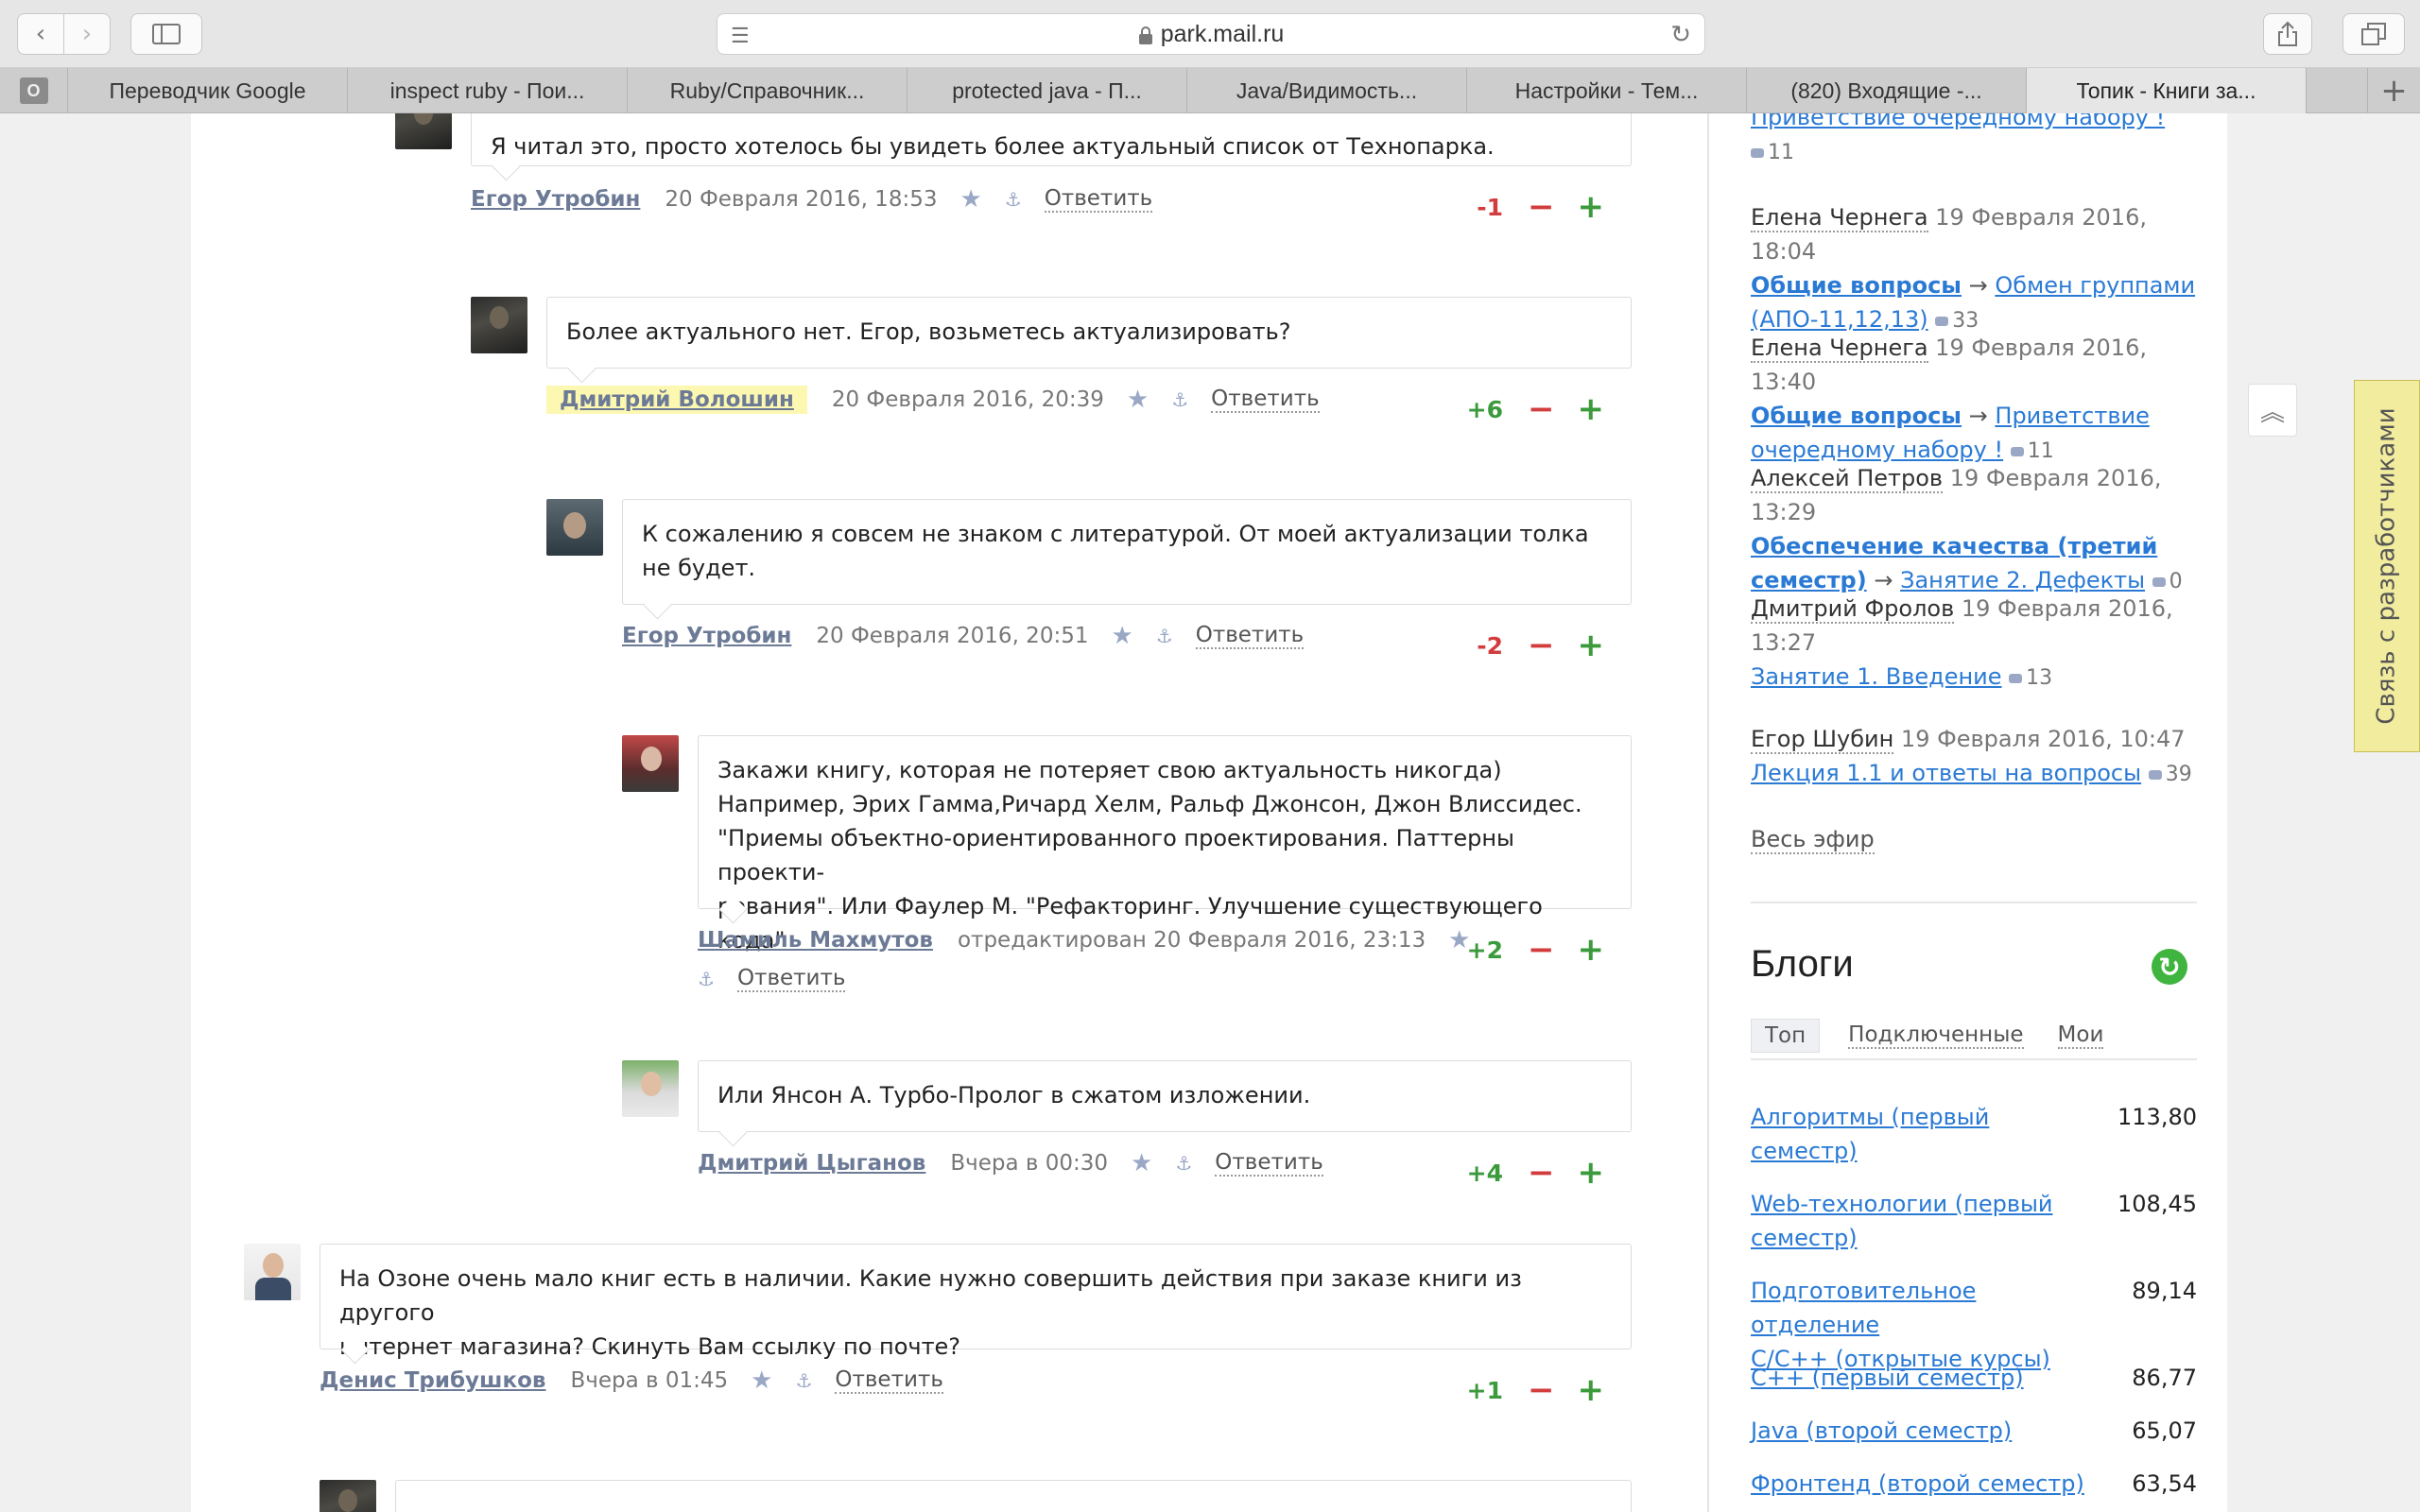 The width and height of the screenshot is (2420, 1512). Describe the element at coordinates (1946, 773) in the screenshot. I see `feed-topic-link: Лекция 1.1 и ответы на вопросы` at that location.